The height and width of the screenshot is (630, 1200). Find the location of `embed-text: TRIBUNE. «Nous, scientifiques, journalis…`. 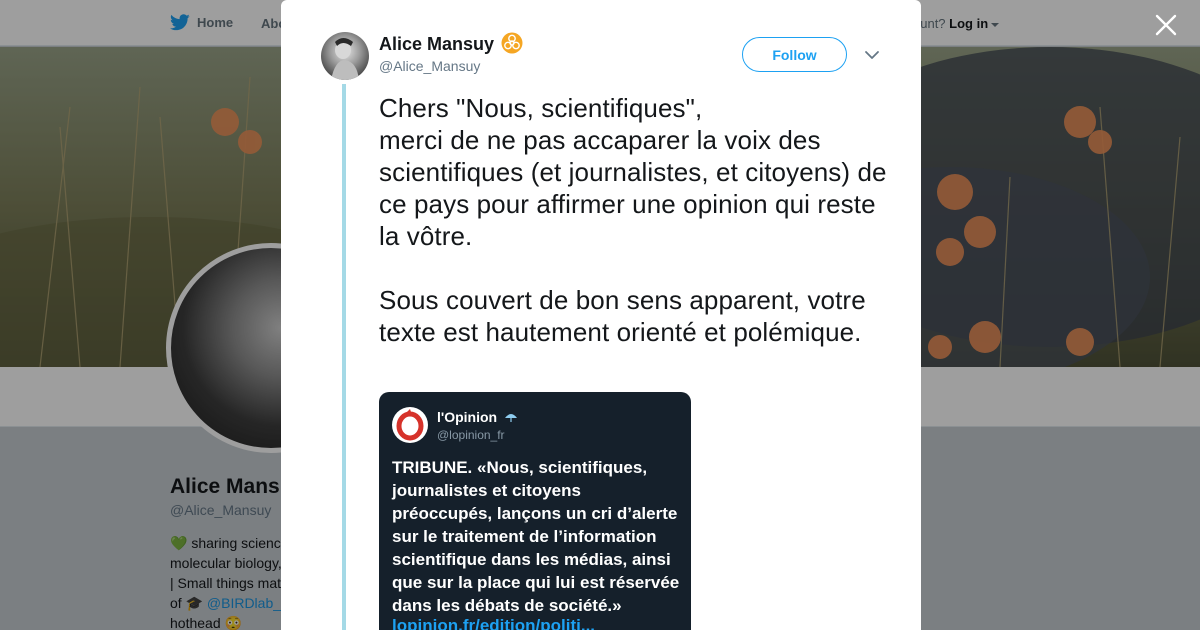

embed-text: TRIBUNE. «Nous, scientifiques, journalis… is located at coordinates (536, 536).